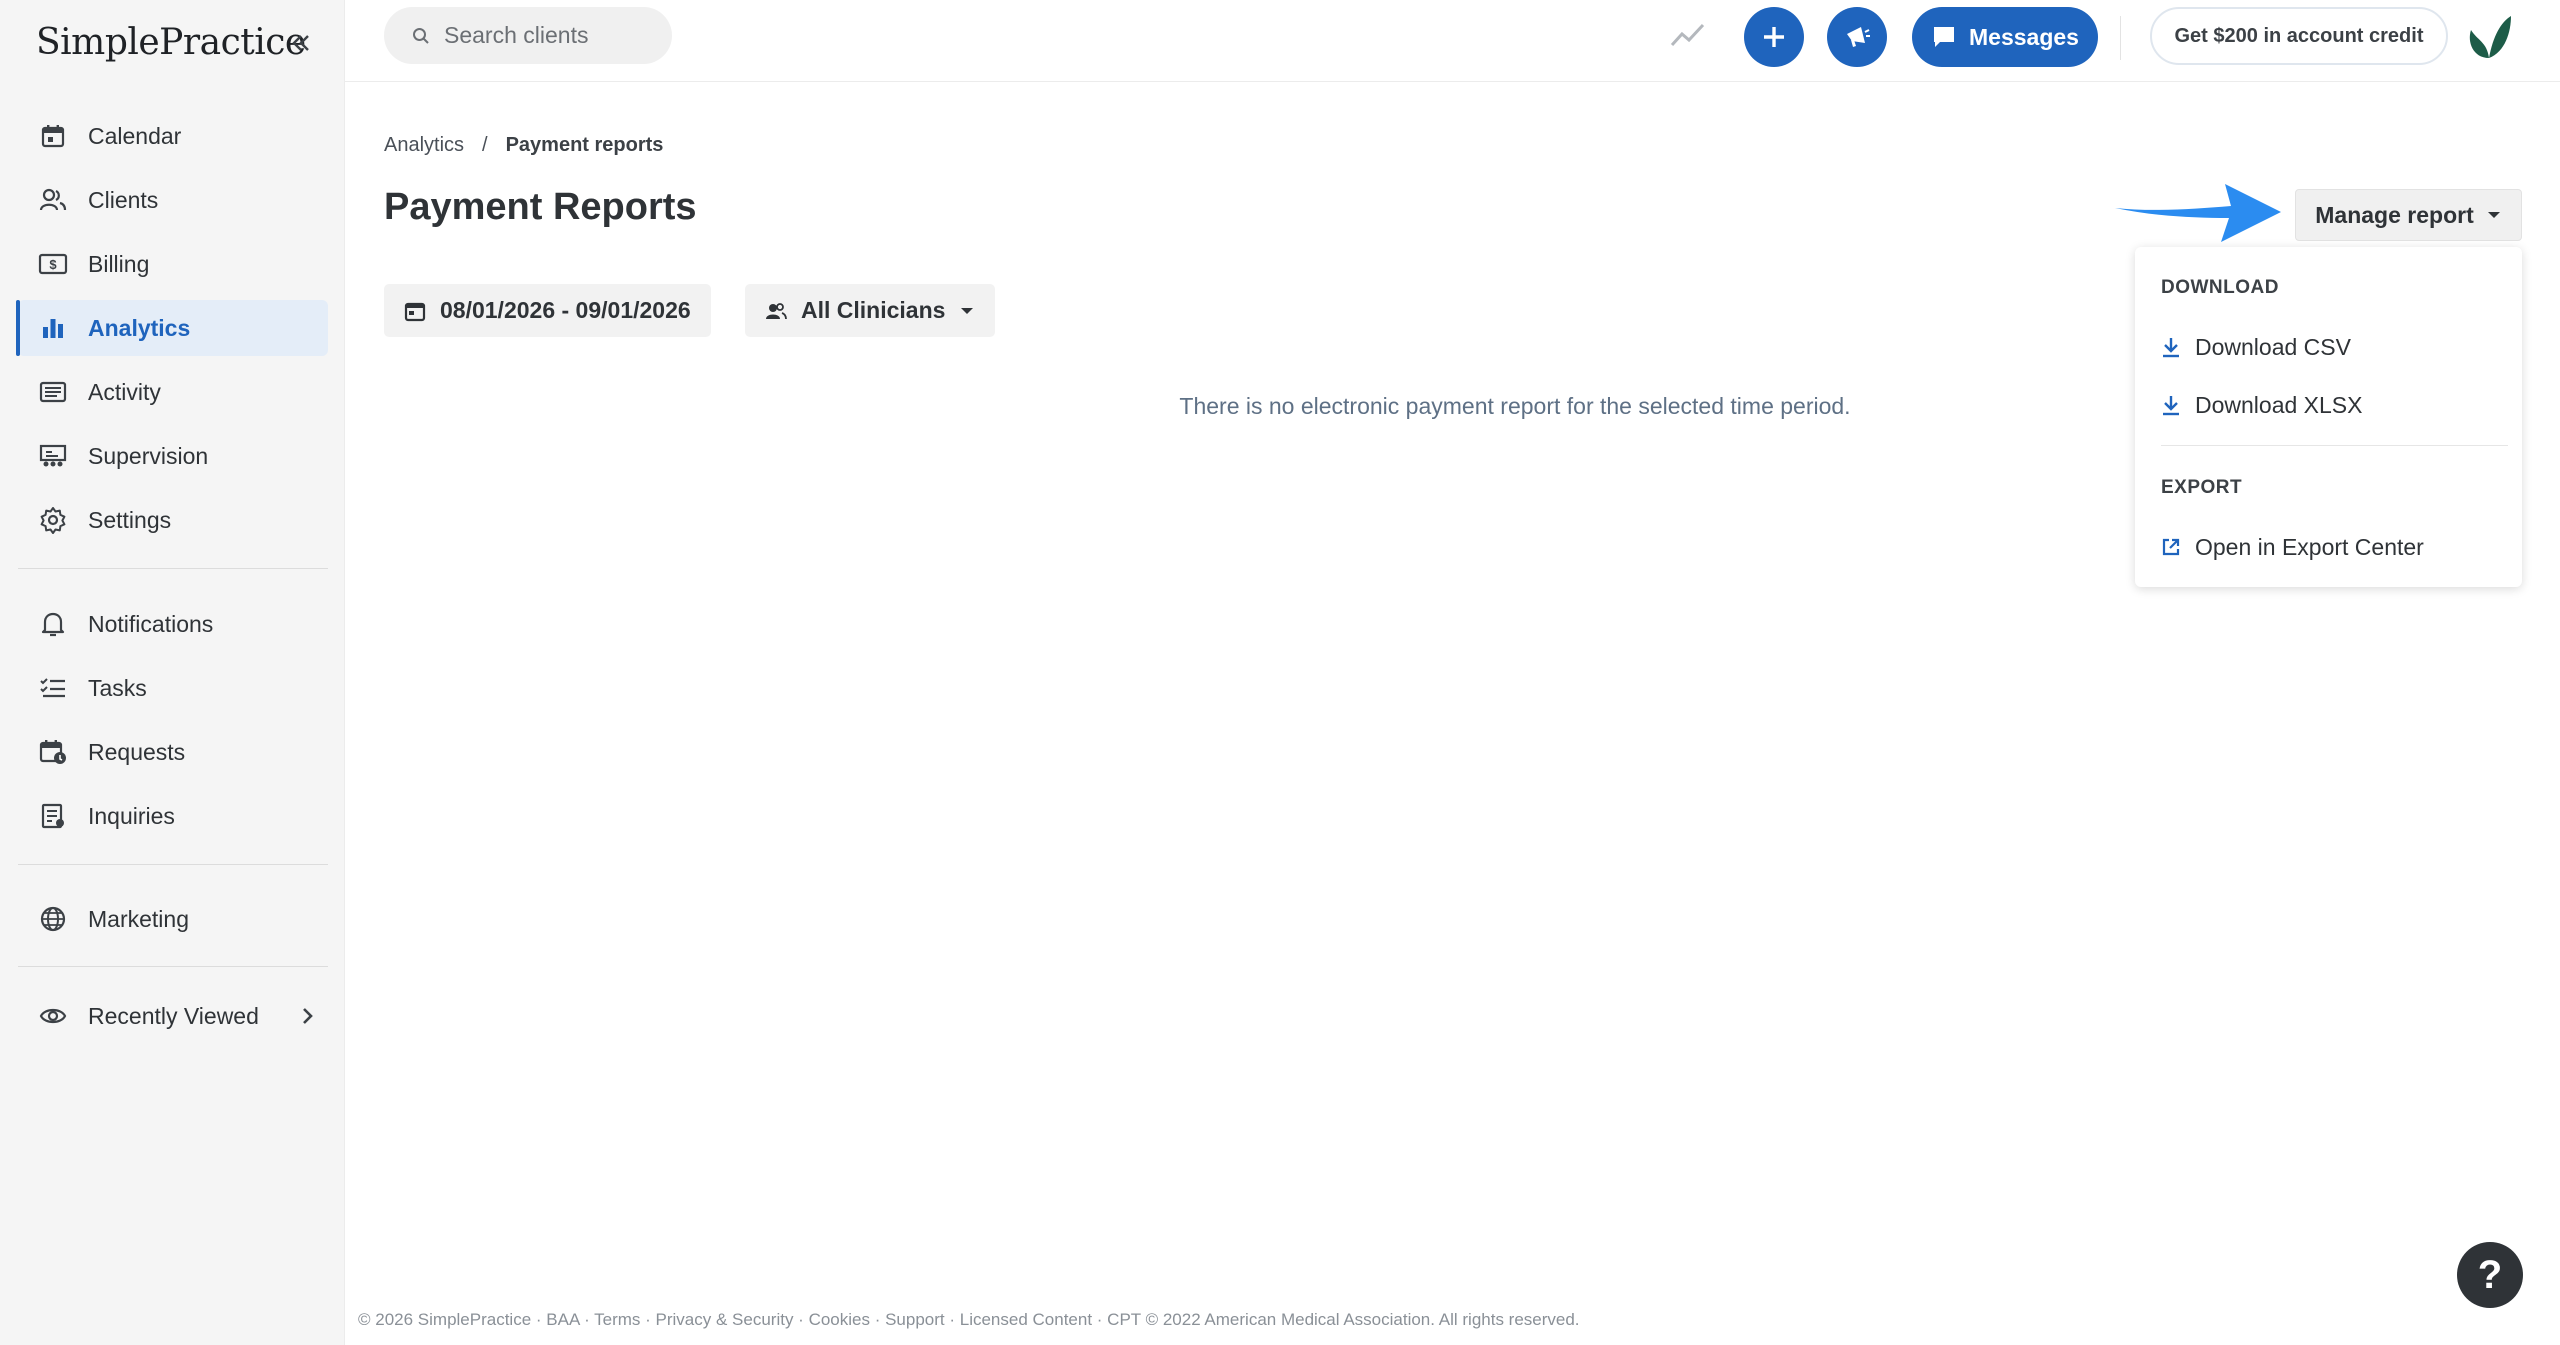  I want to click on tasks-icon, so click(53, 688).